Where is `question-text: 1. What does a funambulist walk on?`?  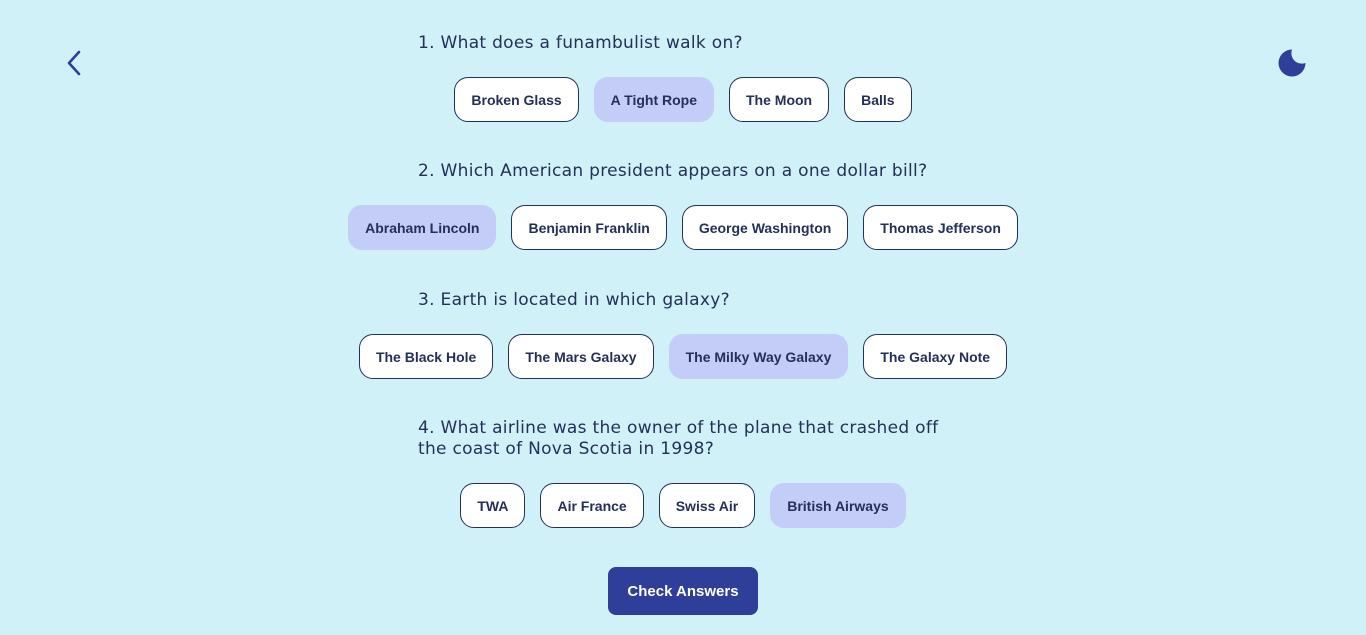 question-text: 1. What does a funambulist walk on? is located at coordinates (580, 43).